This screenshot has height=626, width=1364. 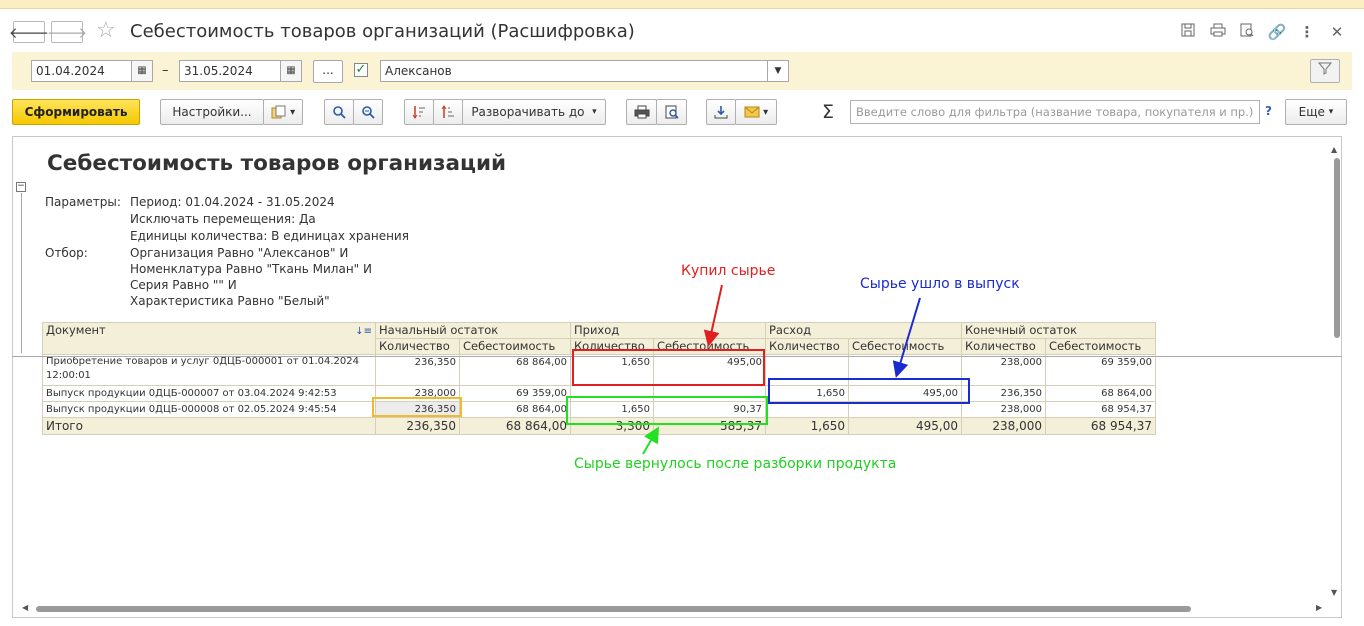 I want to click on blue-arrow, so click(x=906, y=337).